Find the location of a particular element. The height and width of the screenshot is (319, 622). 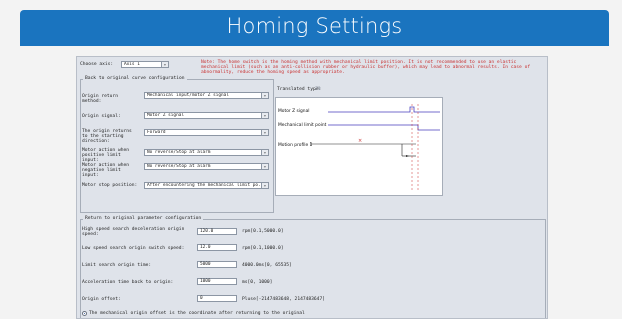

z-signal-trace is located at coordinates (384, 109).